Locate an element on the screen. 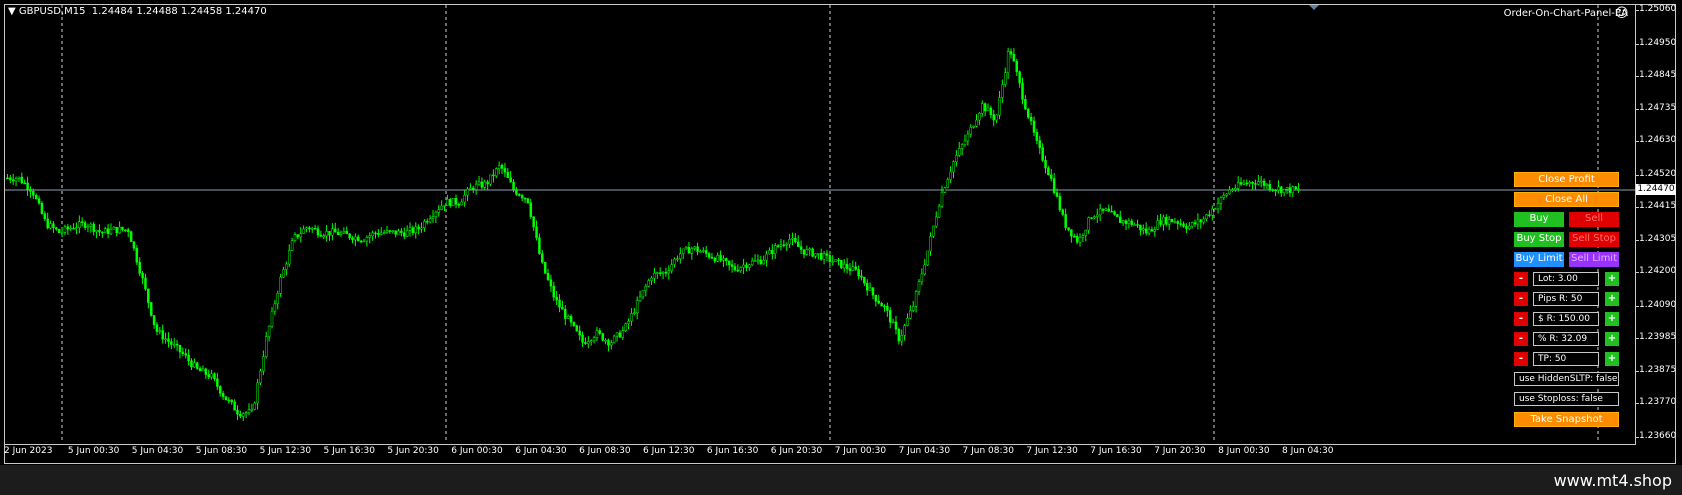 The width and height of the screenshot is (1682, 495). lot-field: Lot: 3.00 is located at coordinates (1566, 279).